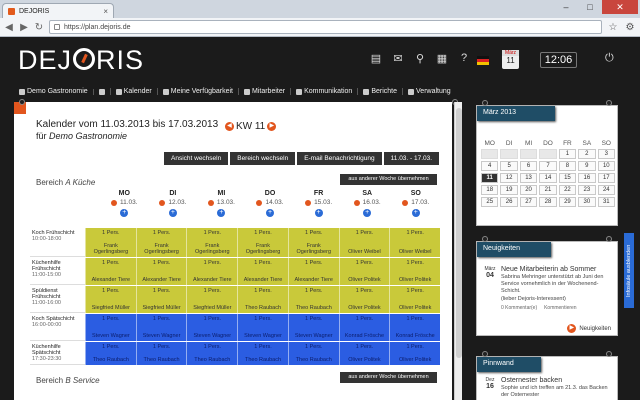  I want to click on forward-icon: ▶, so click(24, 27).